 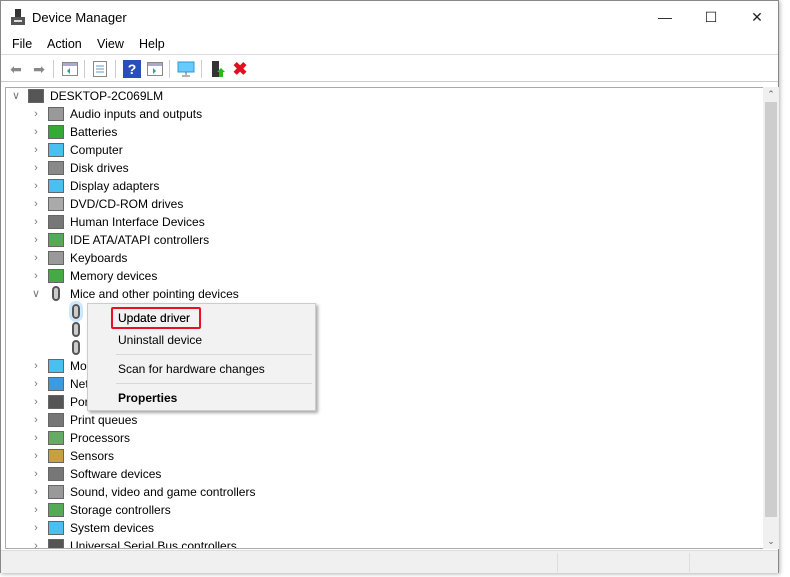 I want to click on minimize-button: —, so click(x=665, y=17).